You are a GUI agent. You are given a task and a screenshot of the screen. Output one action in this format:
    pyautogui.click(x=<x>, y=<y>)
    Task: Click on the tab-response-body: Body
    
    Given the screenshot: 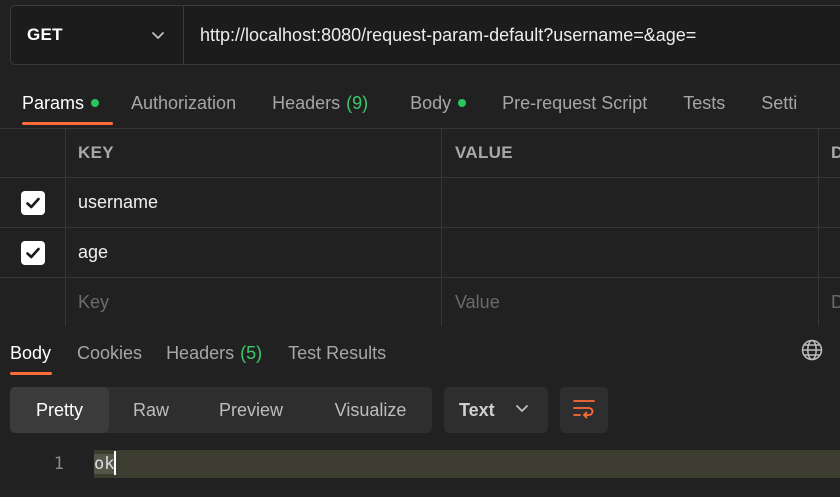 What is the action you would take?
    pyautogui.click(x=31, y=353)
    